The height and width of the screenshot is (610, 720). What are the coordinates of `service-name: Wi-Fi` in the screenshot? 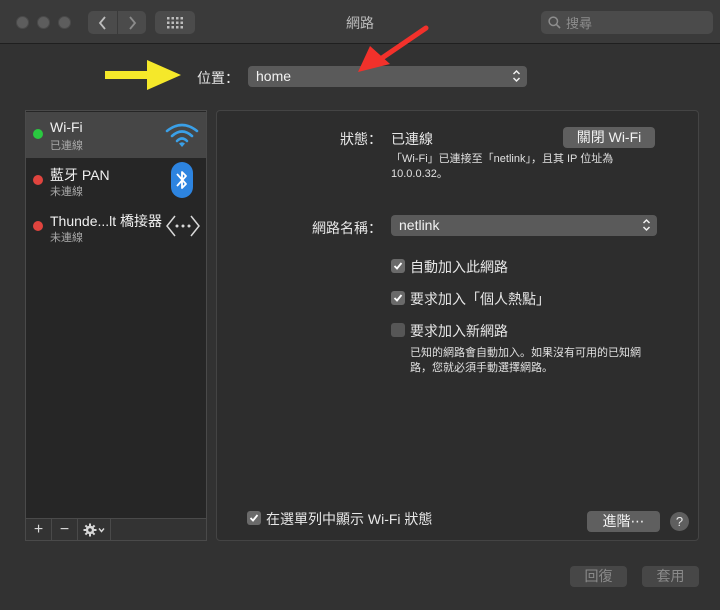 It's located at (66, 127).